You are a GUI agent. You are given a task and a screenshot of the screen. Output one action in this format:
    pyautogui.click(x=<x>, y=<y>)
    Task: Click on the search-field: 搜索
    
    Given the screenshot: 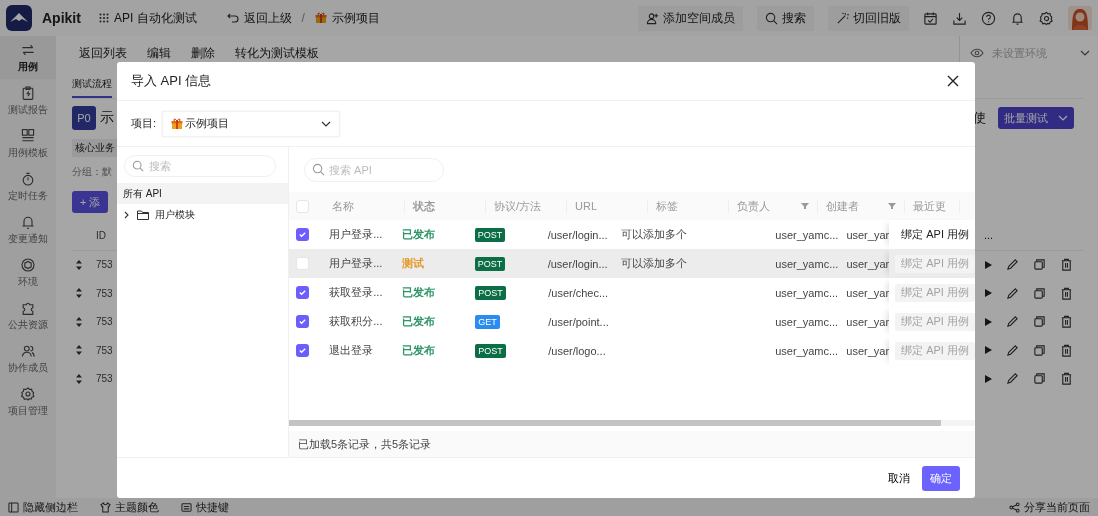 What is the action you would take?
    pyautogui.click(x=200, y=166)
    